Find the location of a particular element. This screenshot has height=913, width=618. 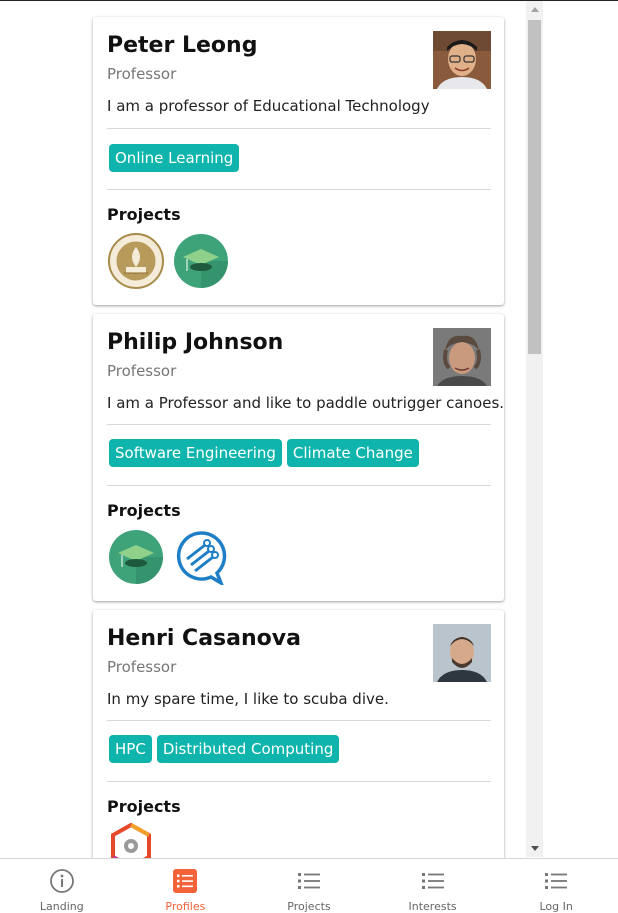

nav-label: Log In is located at coordinates (556, 906).